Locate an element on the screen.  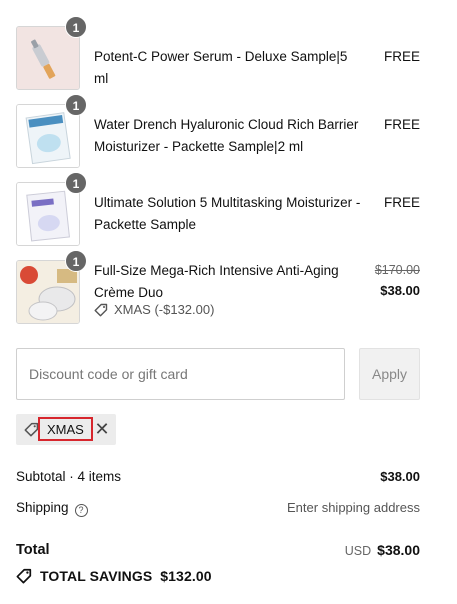
apply-button: Apply is located at coordinates (389, 374).